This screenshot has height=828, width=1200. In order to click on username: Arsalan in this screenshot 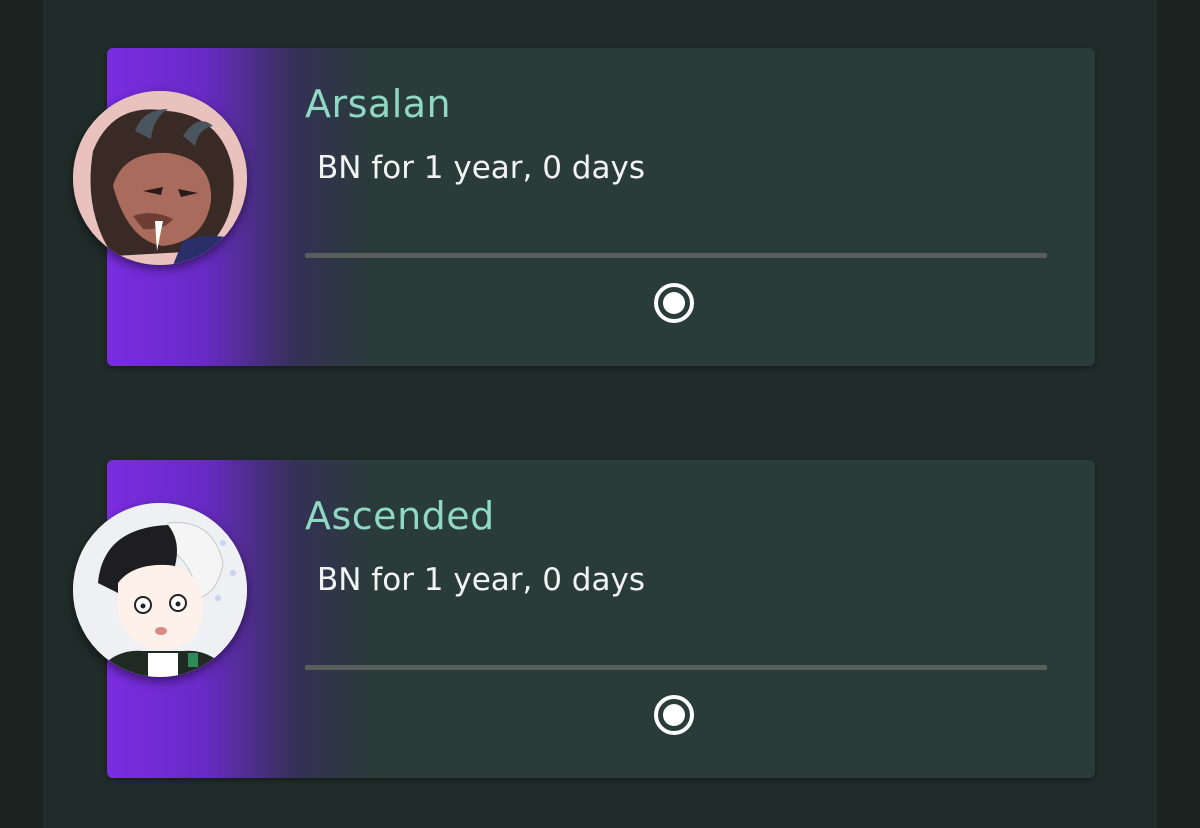, I will do `click(378, 104)`.